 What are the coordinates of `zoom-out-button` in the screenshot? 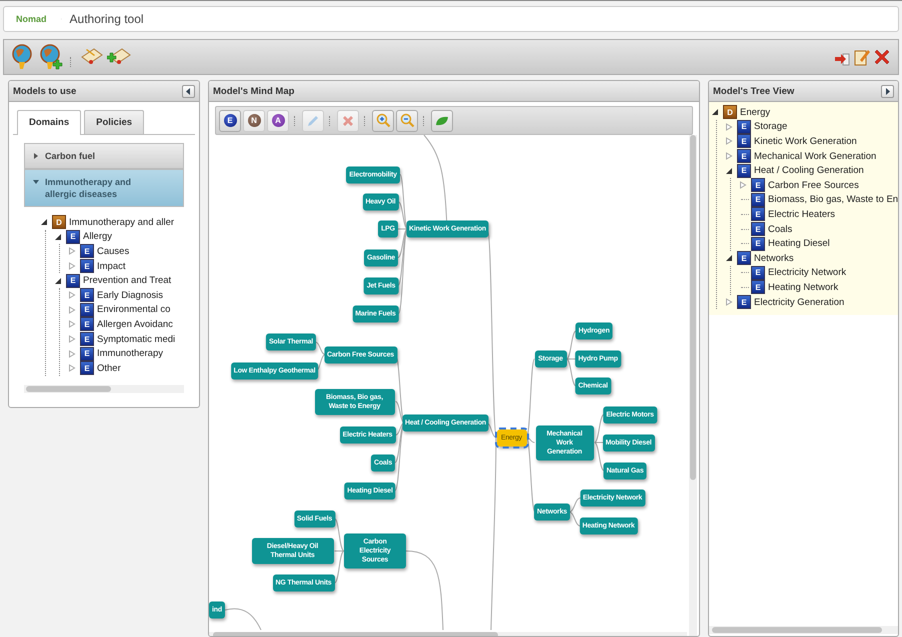 It's located at (407, 121).